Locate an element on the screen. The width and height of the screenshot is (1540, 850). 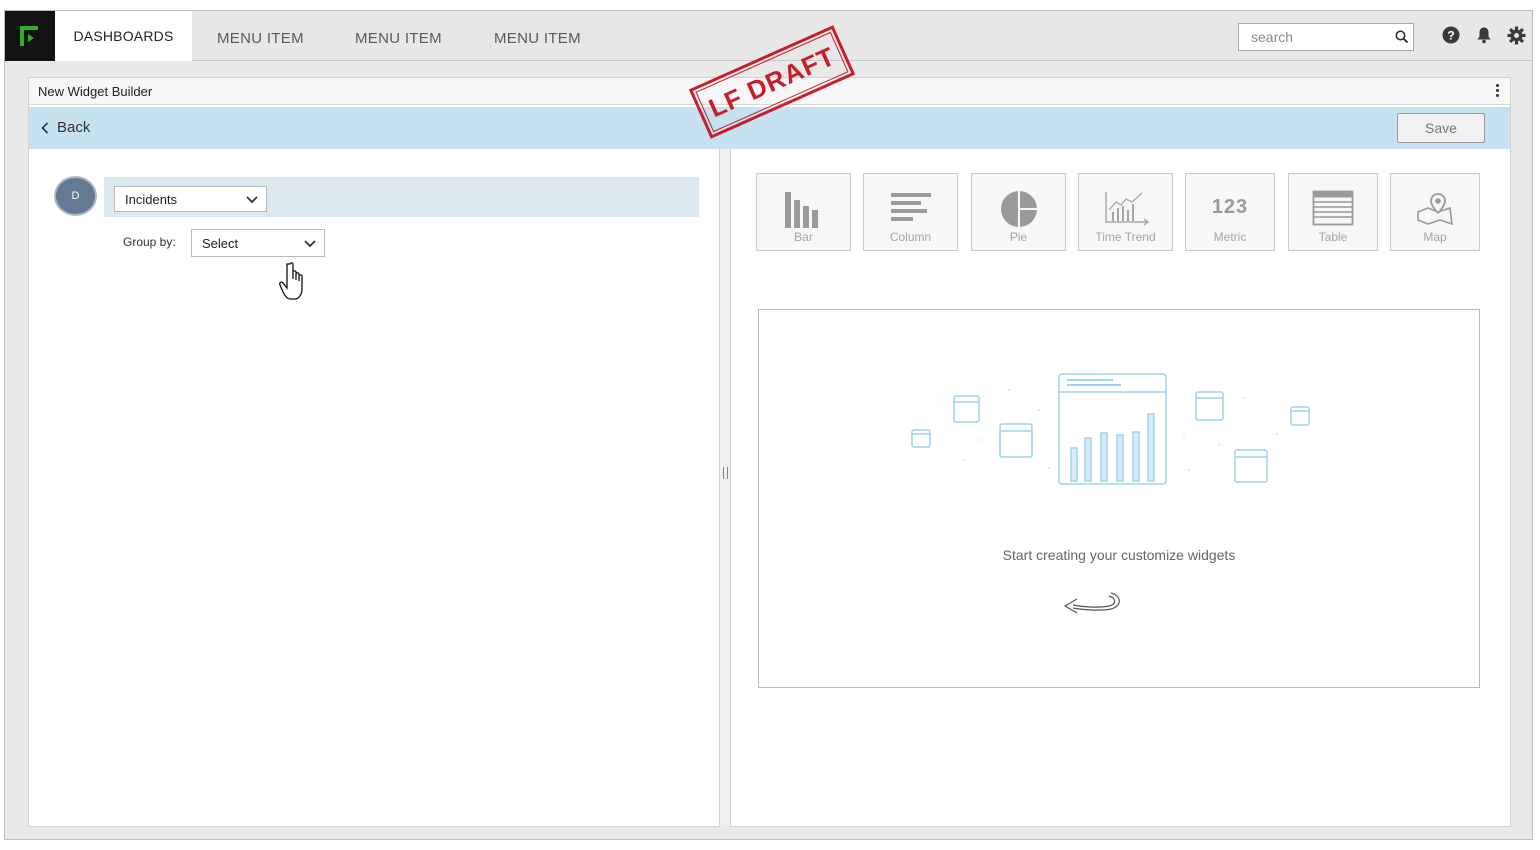
table-icon is located at coordinates (1333, 208).